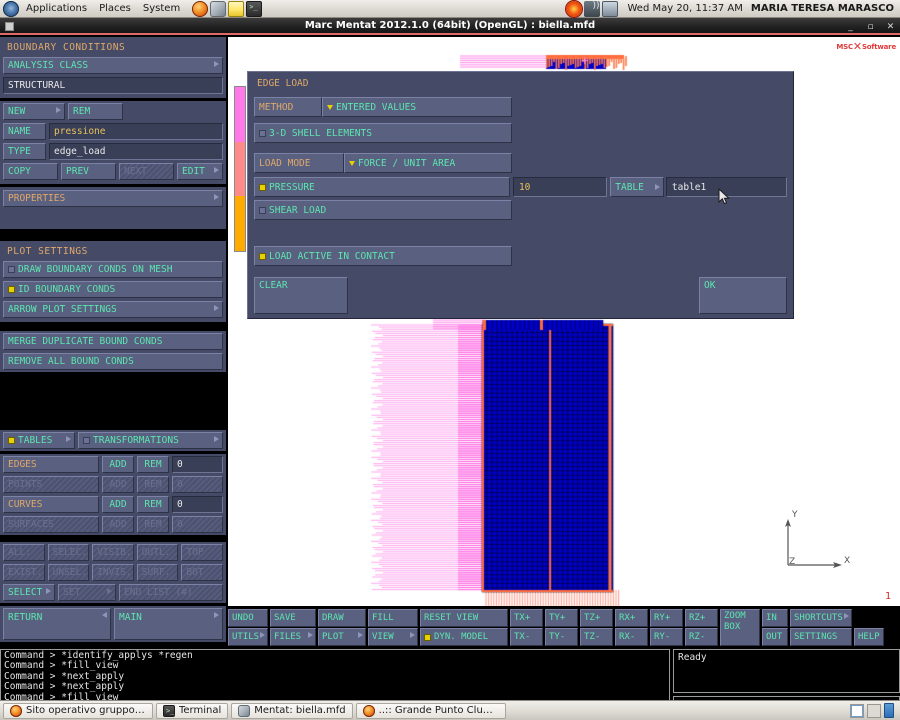  What do you see at coordinates (118, 504) in the screenshot?
I see `entity-add-curves: ADD` at bounding box center [118, 504].